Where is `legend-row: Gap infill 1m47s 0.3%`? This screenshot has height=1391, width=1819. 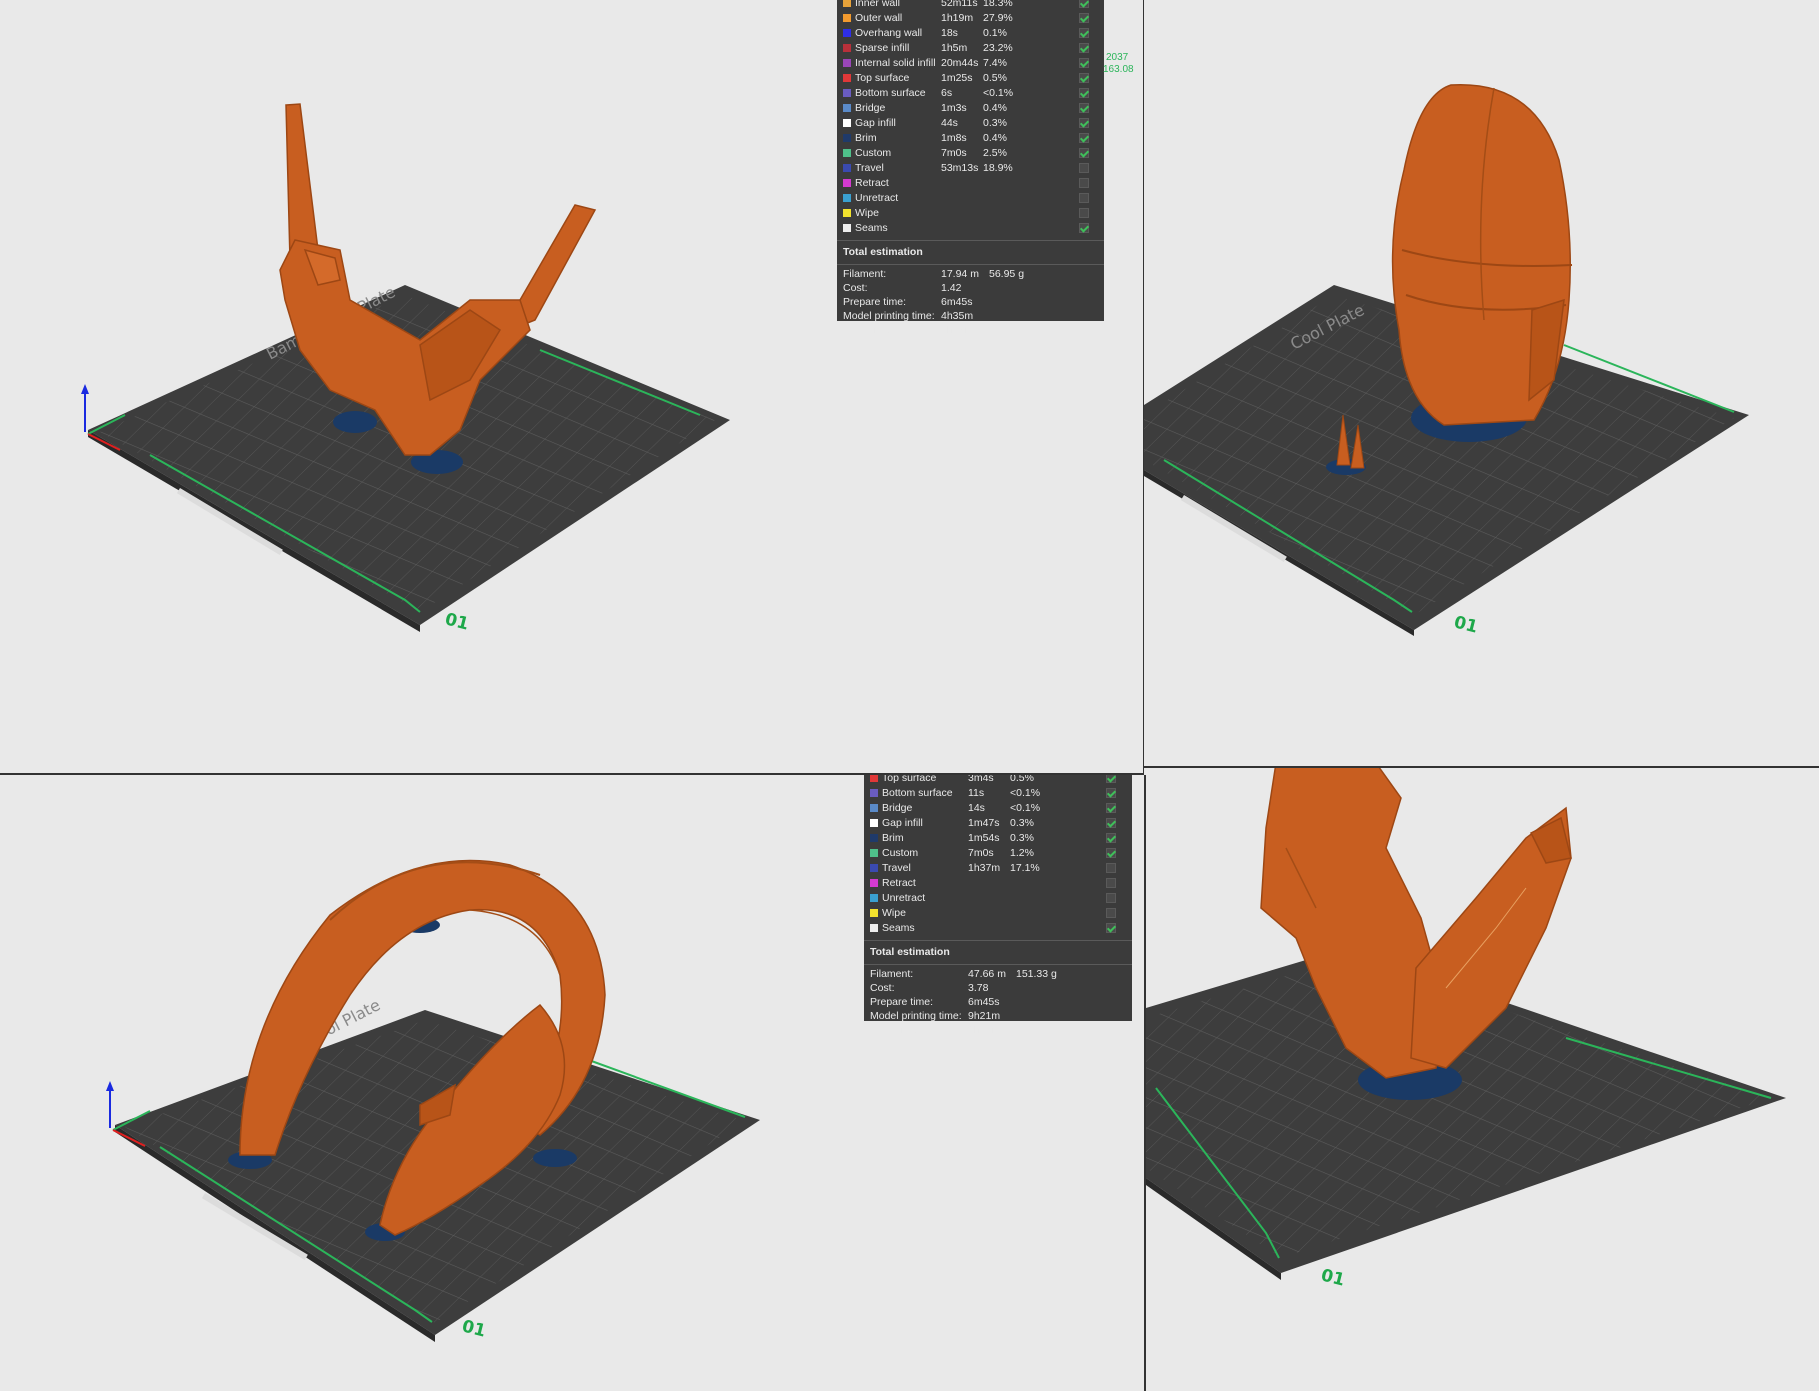
legend-row: Gap infill 1m47s 0.3% is located at coordinates (998, 823).